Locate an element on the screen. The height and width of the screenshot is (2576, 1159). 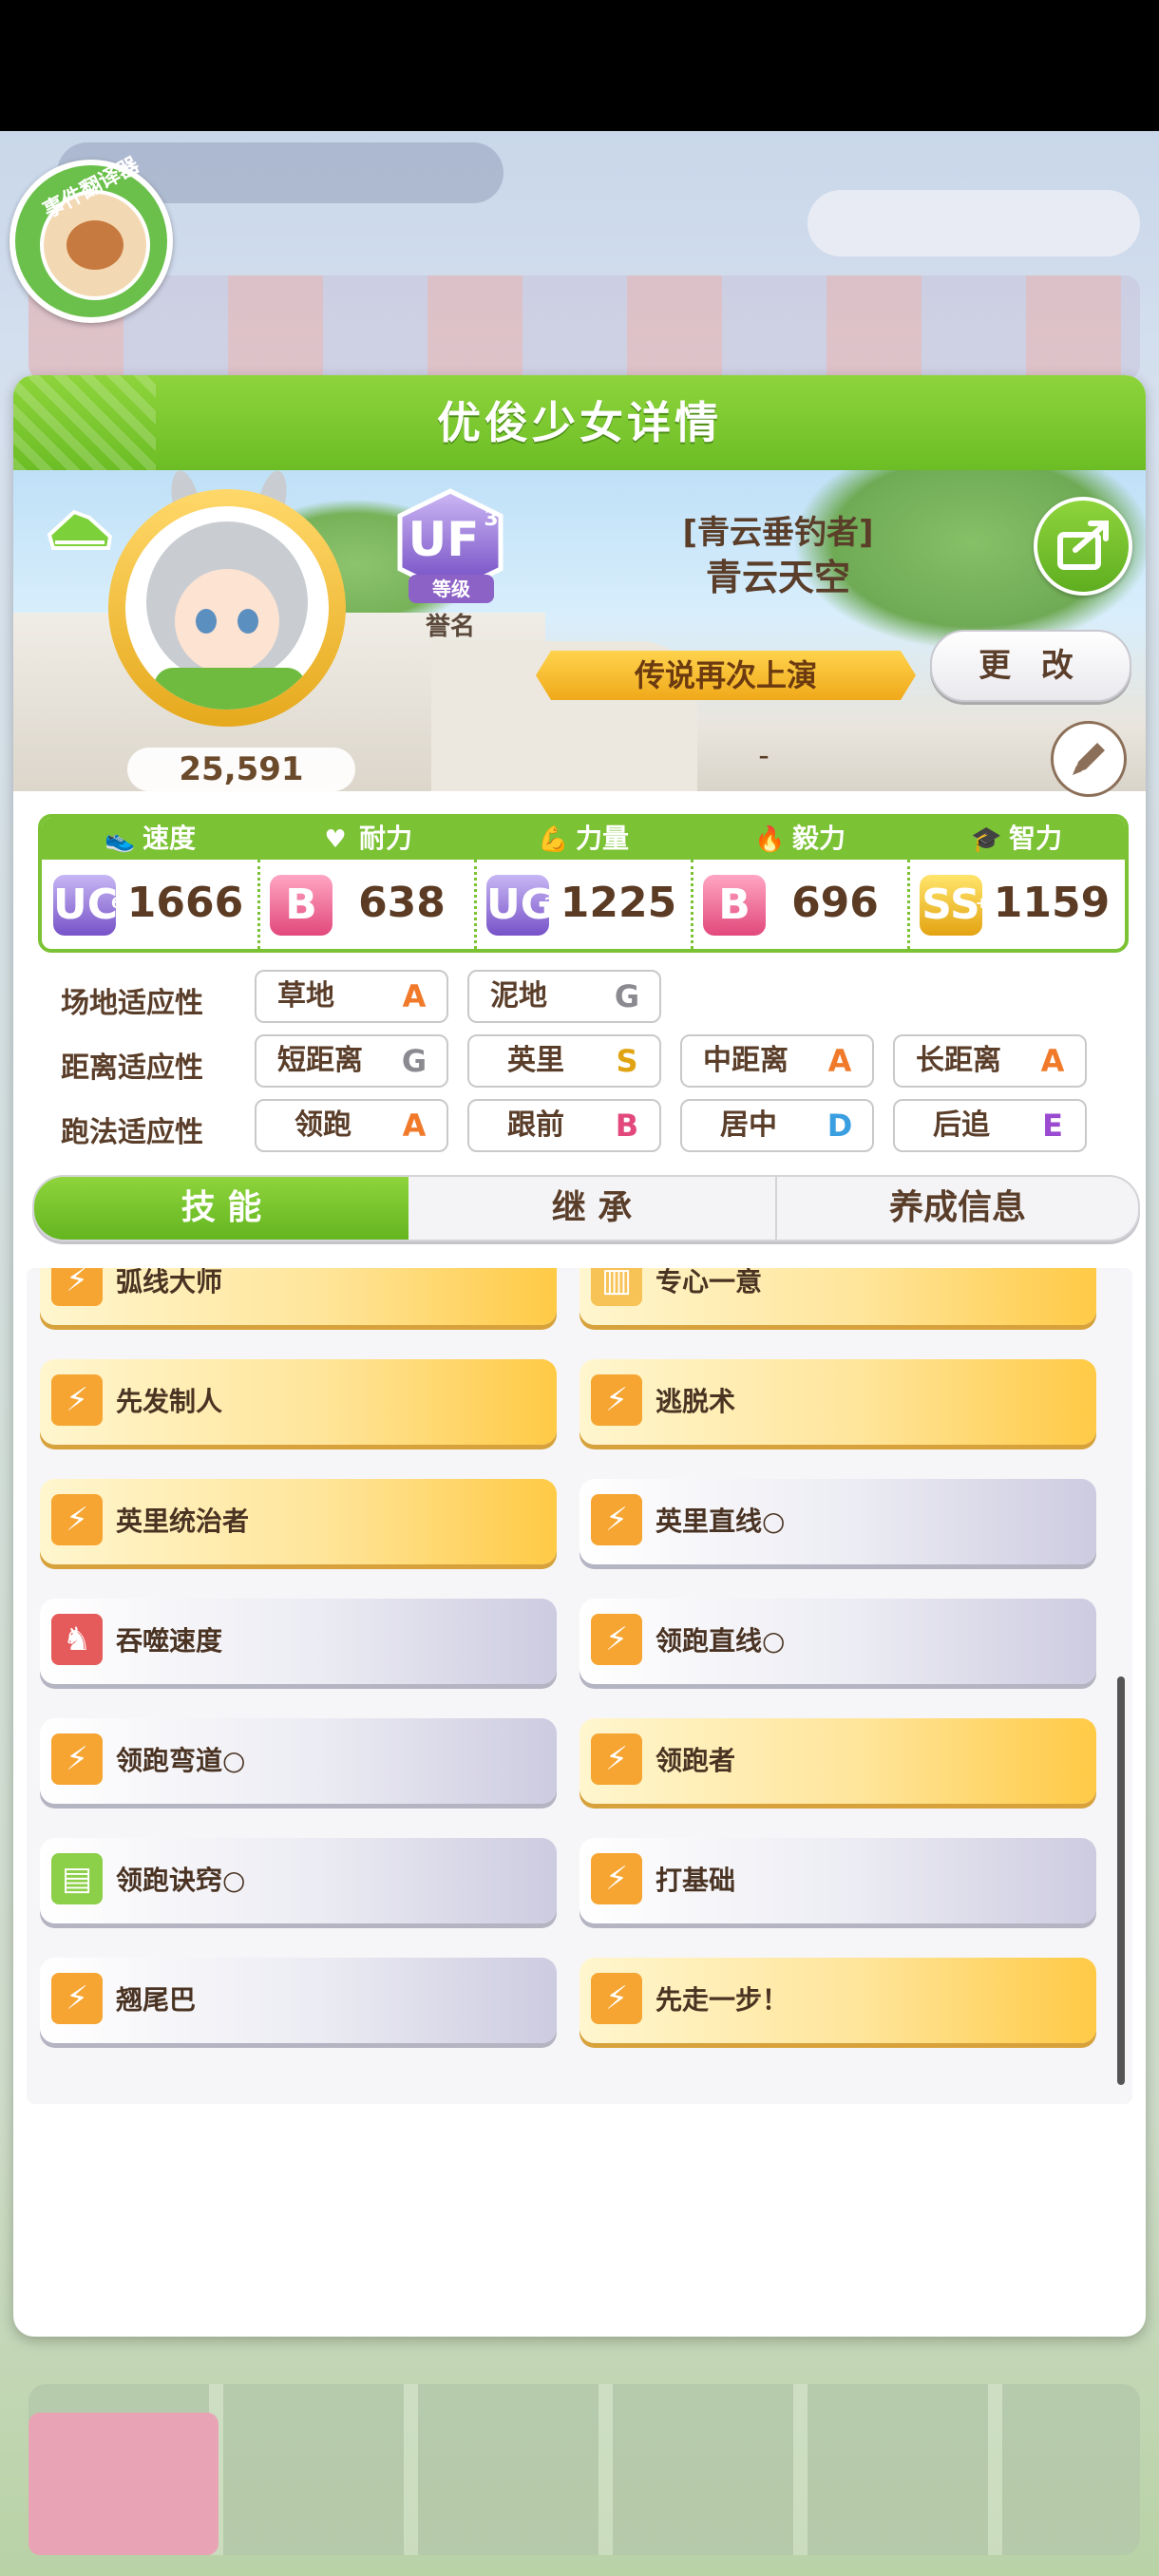
stat-rank-badge: UC 6 is located at coordinates (87, 905).